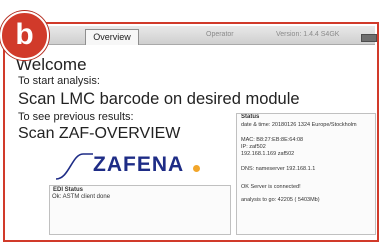 This screenshot has width=383, height=246. What do you see at coordinates (369, 38) in the screenshot?
I see `battery-icon` at bounding box center [369, 38].